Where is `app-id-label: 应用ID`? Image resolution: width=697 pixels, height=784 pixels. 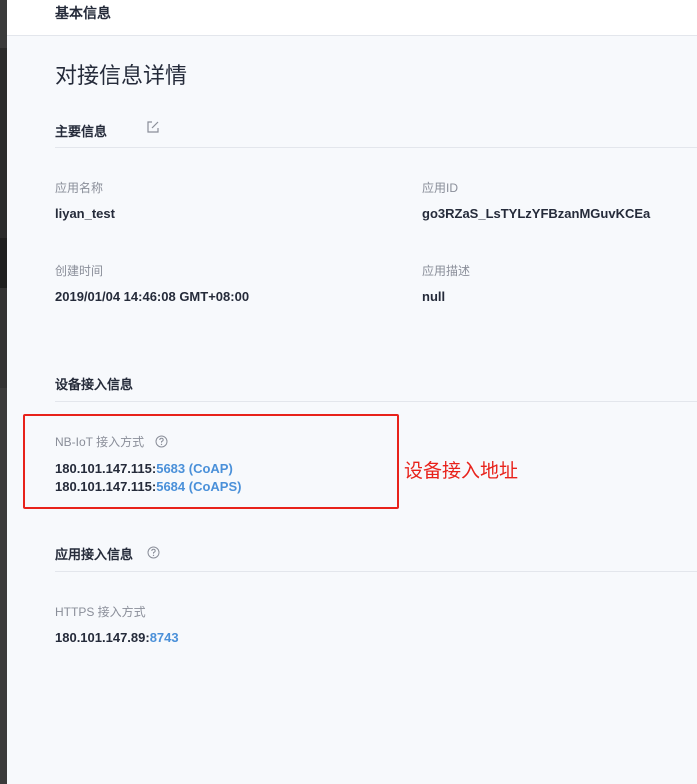 app-id-label: 应用ID is located at coordinates (440, 188).